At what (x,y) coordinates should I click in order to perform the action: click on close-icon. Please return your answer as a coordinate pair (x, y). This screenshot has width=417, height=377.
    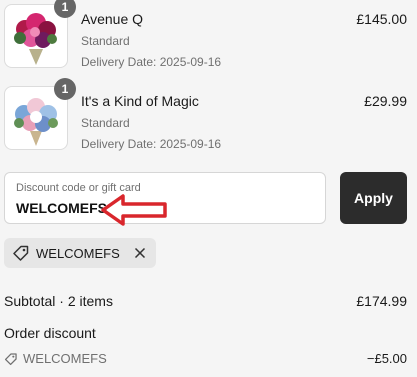
    Looking at the image, I should click on (140, 253).